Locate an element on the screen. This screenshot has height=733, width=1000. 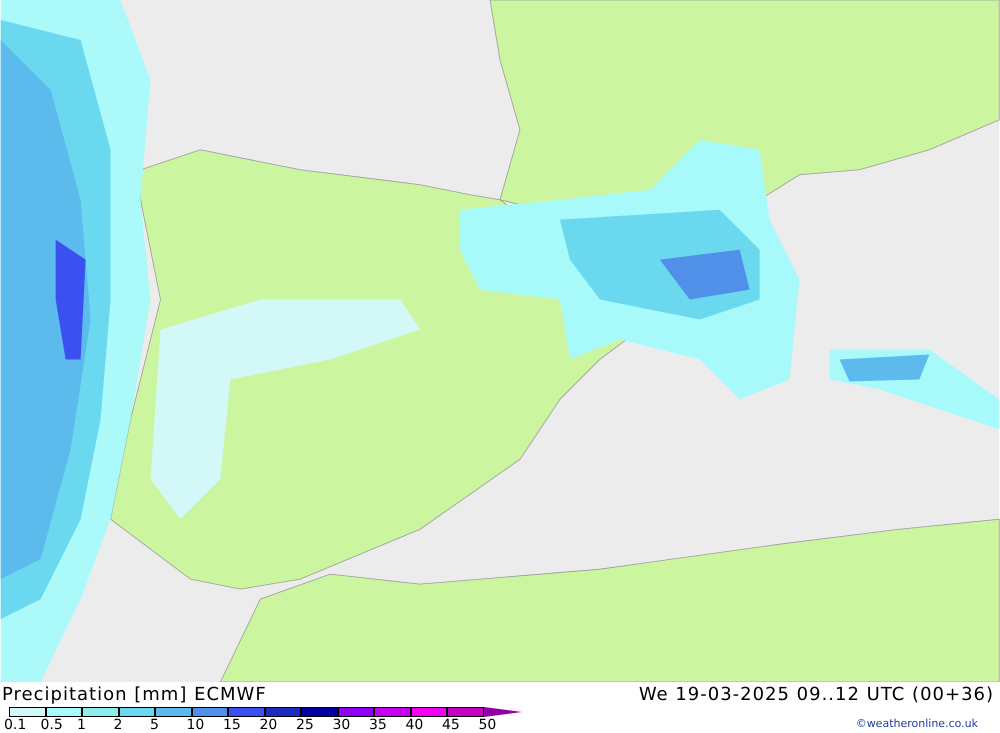
legend-label: 0.1 is located at coordinates (16, 725).